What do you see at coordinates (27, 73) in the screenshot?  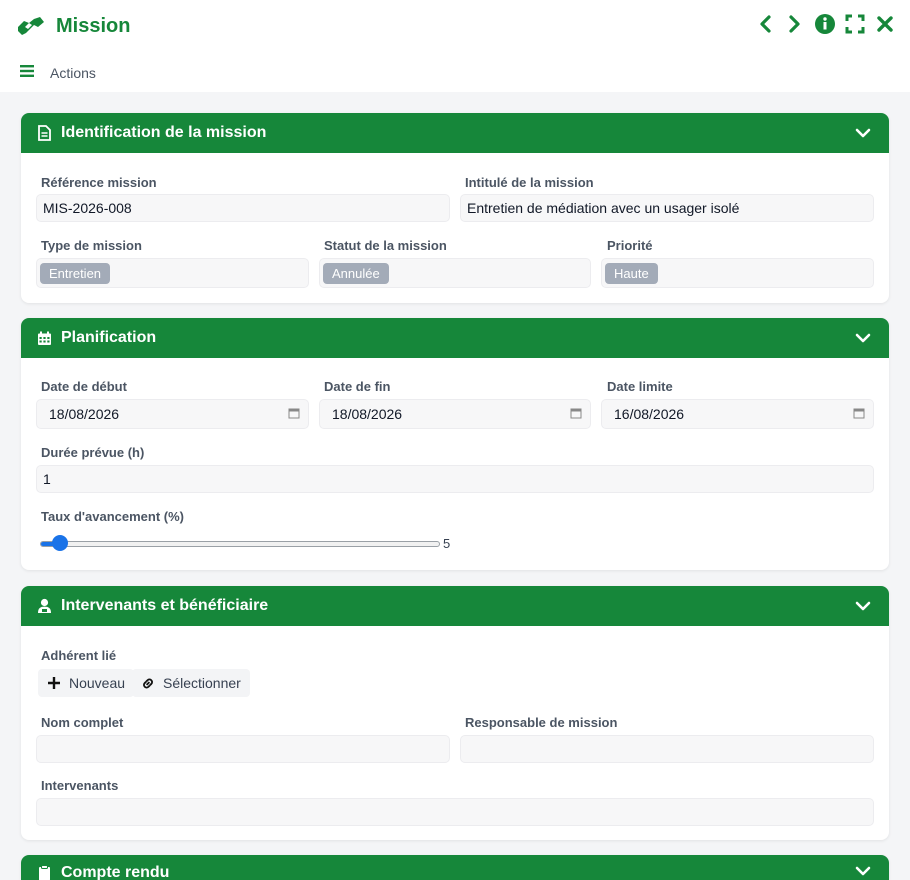 I see `hamburger-icon` at bounding box center [27, 73].